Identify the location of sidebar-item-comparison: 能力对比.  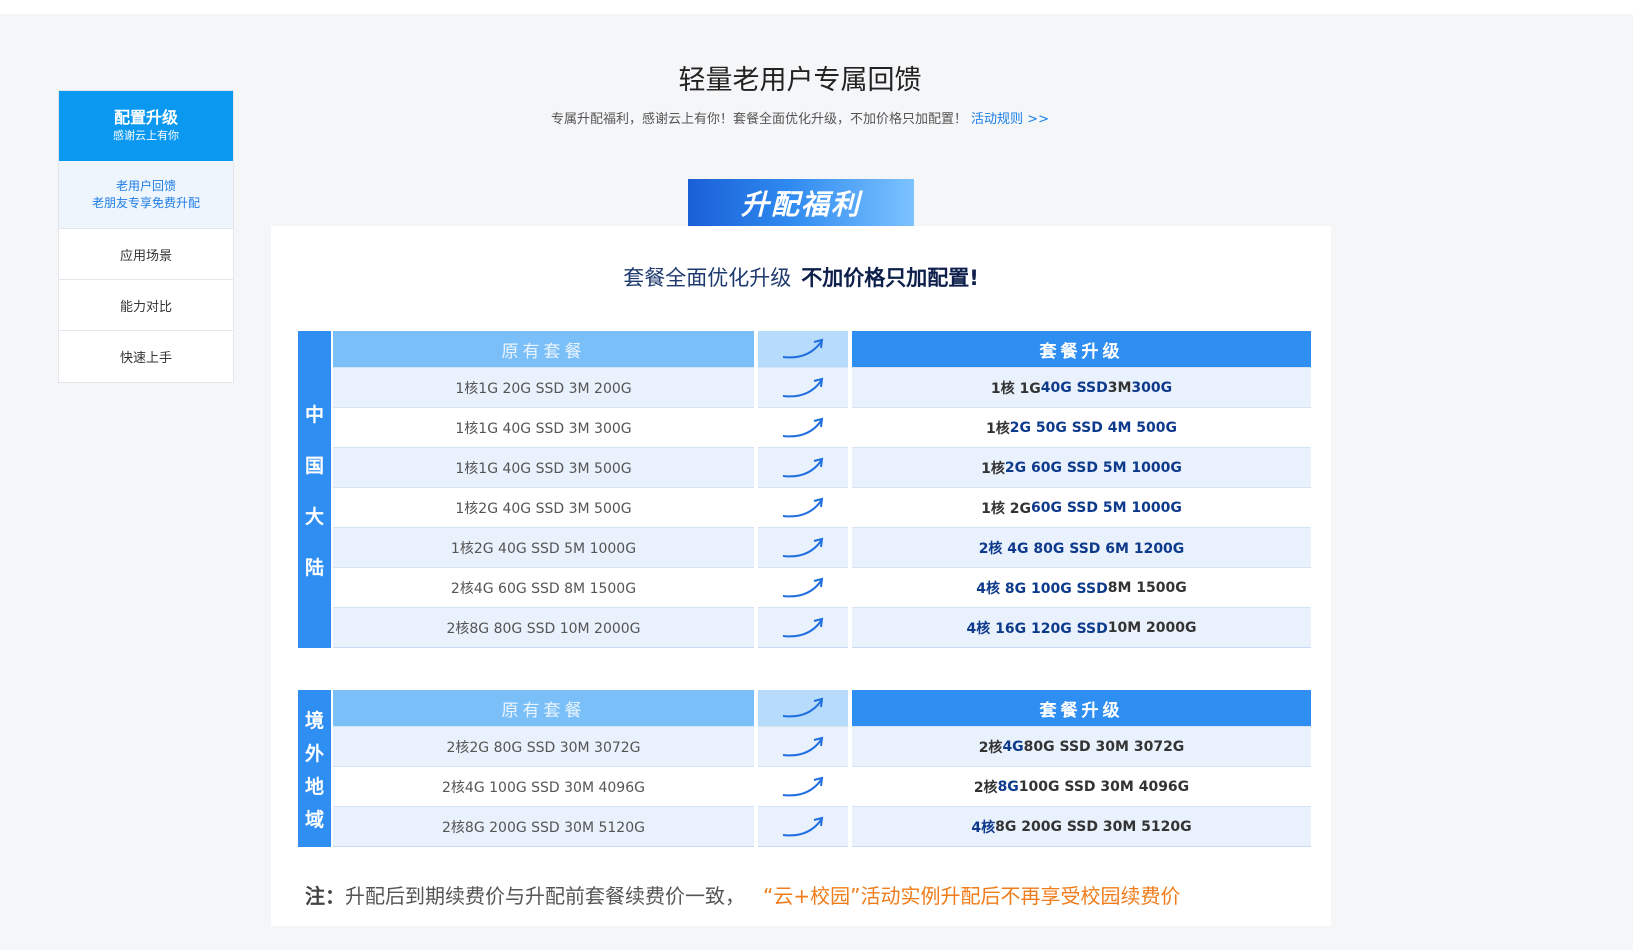
(146, 305).